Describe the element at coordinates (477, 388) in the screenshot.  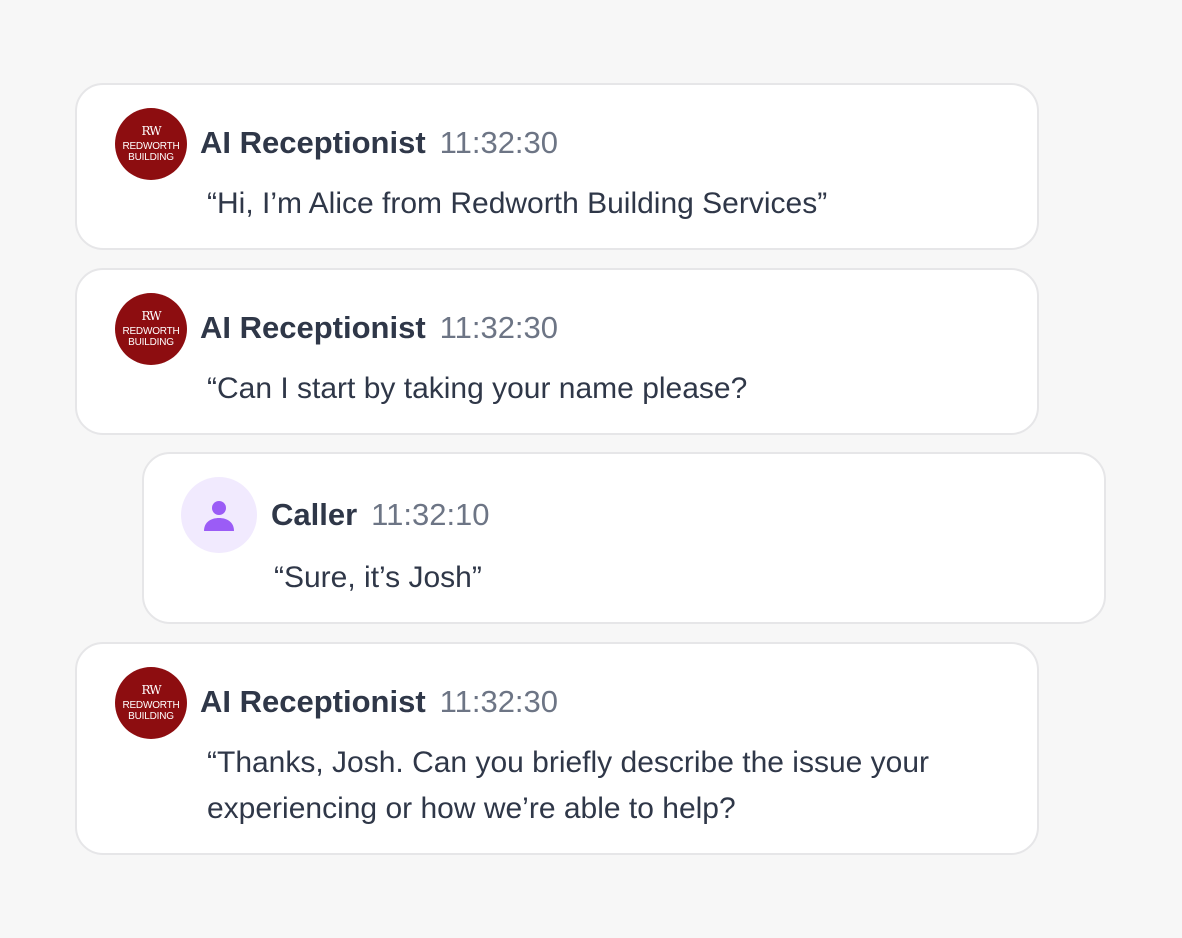
I see `message-text: “Can I start by taking your name please?` at that location.